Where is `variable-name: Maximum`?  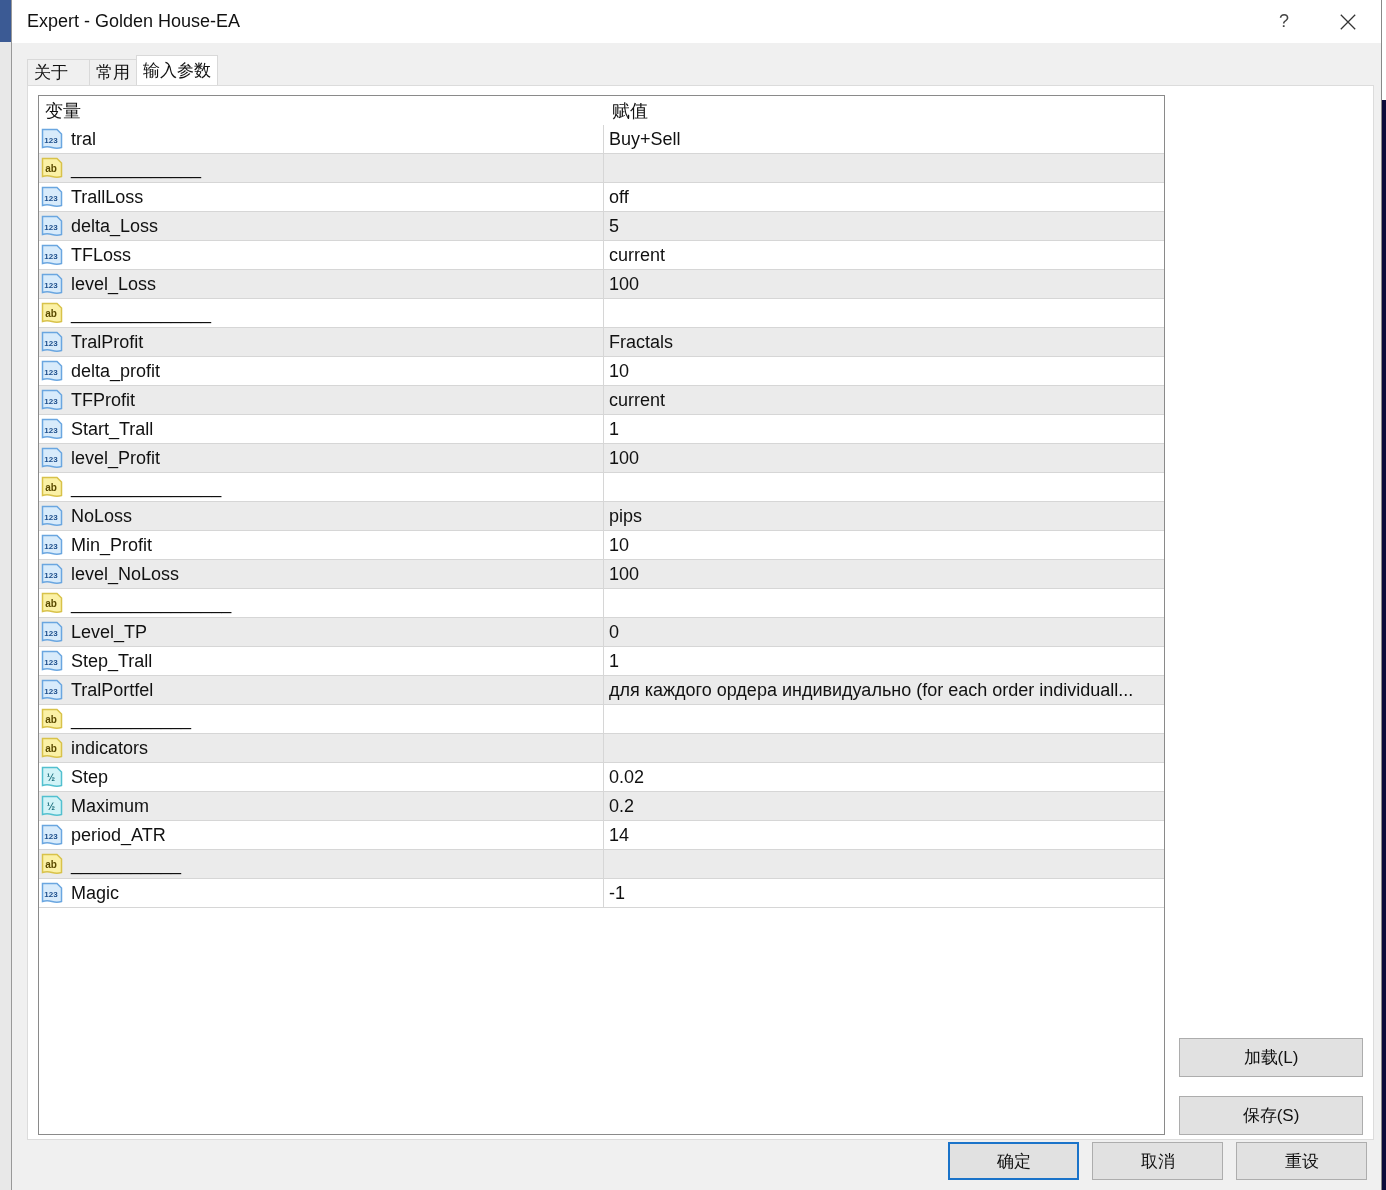
variable-name: Maximum is located at coordinates (110, 806).